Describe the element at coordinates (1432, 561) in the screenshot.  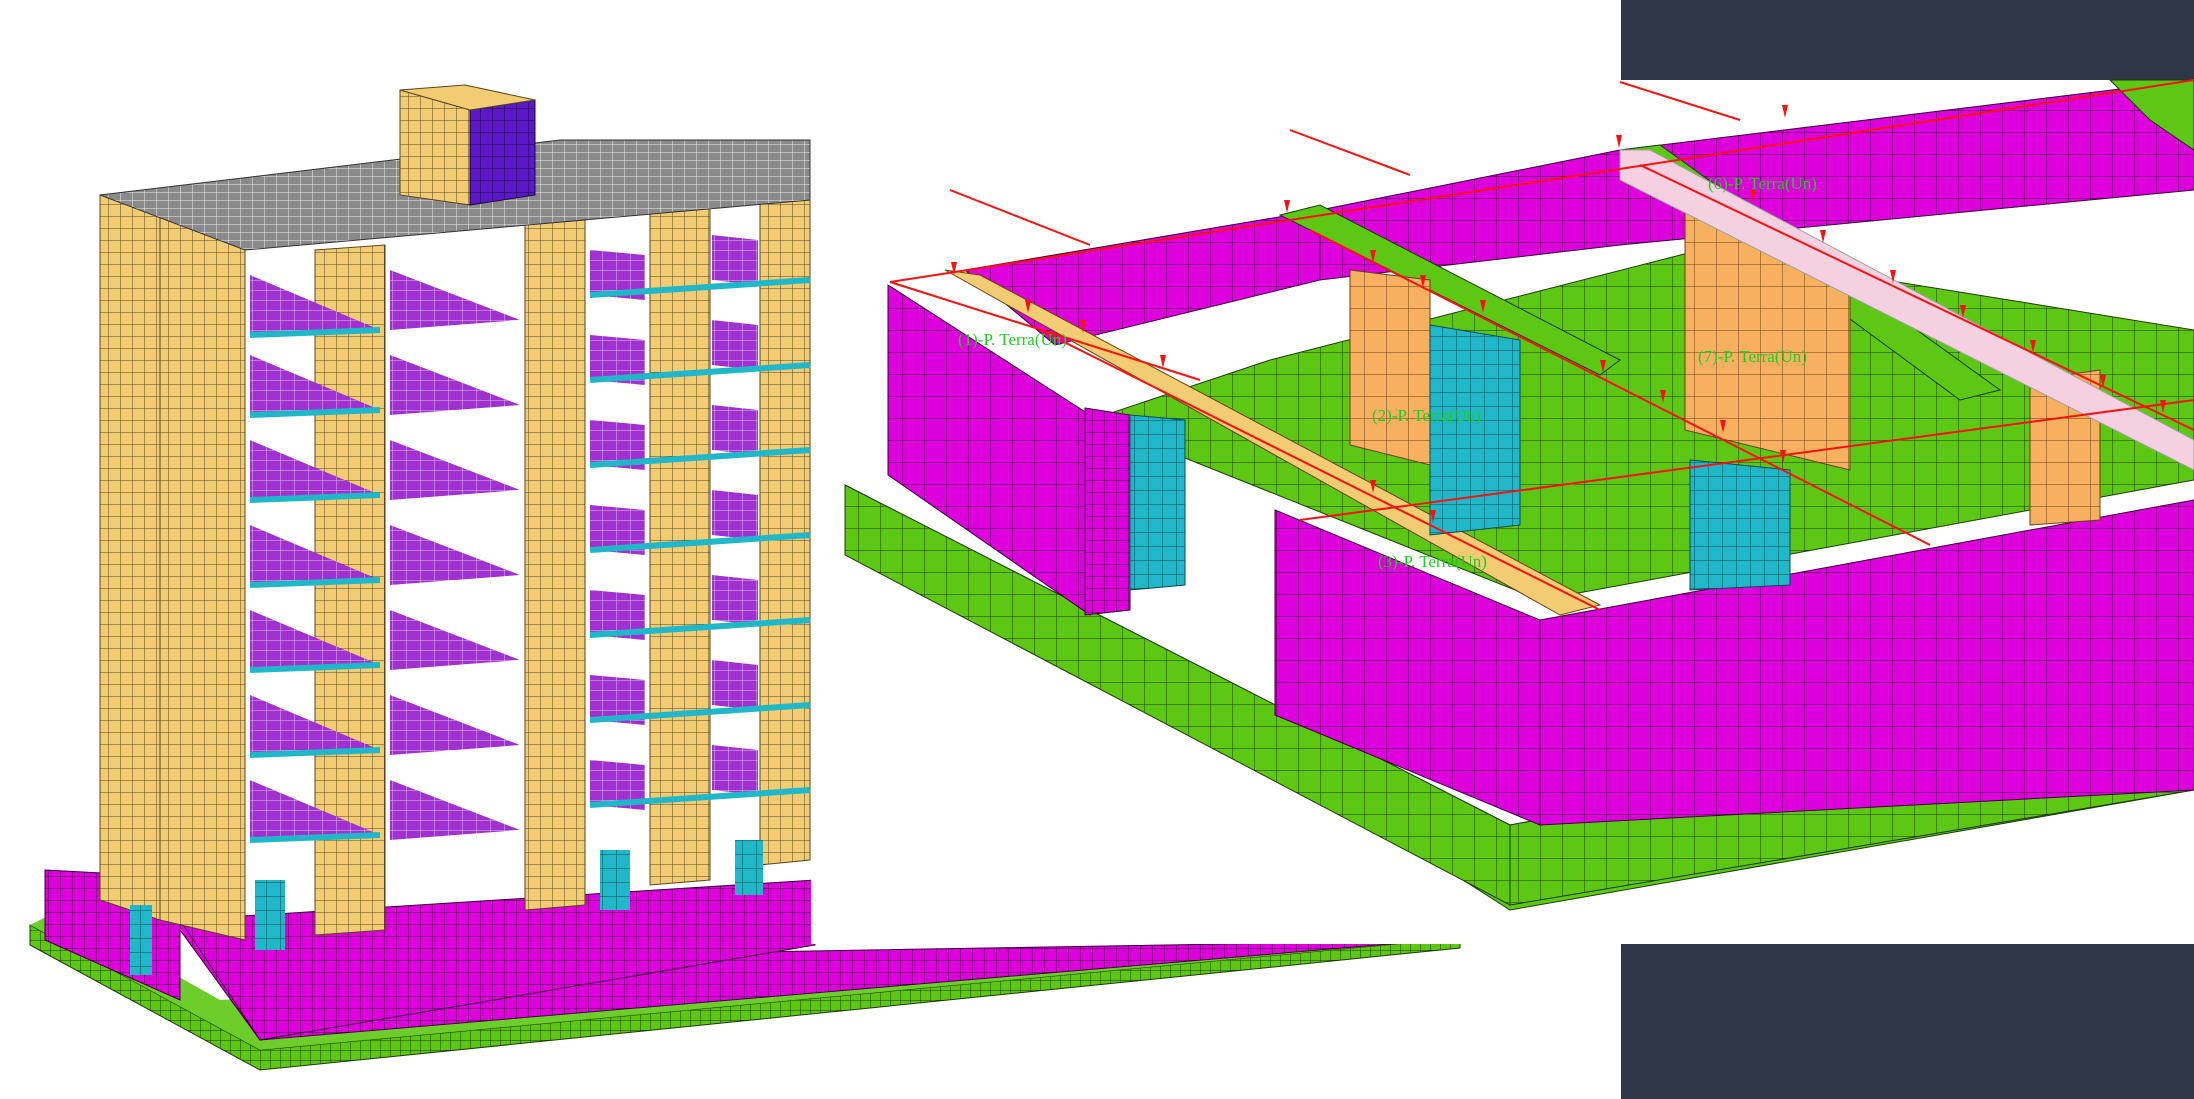
I see `load-label-3: (3)-P. Terra(Un)` at that location.